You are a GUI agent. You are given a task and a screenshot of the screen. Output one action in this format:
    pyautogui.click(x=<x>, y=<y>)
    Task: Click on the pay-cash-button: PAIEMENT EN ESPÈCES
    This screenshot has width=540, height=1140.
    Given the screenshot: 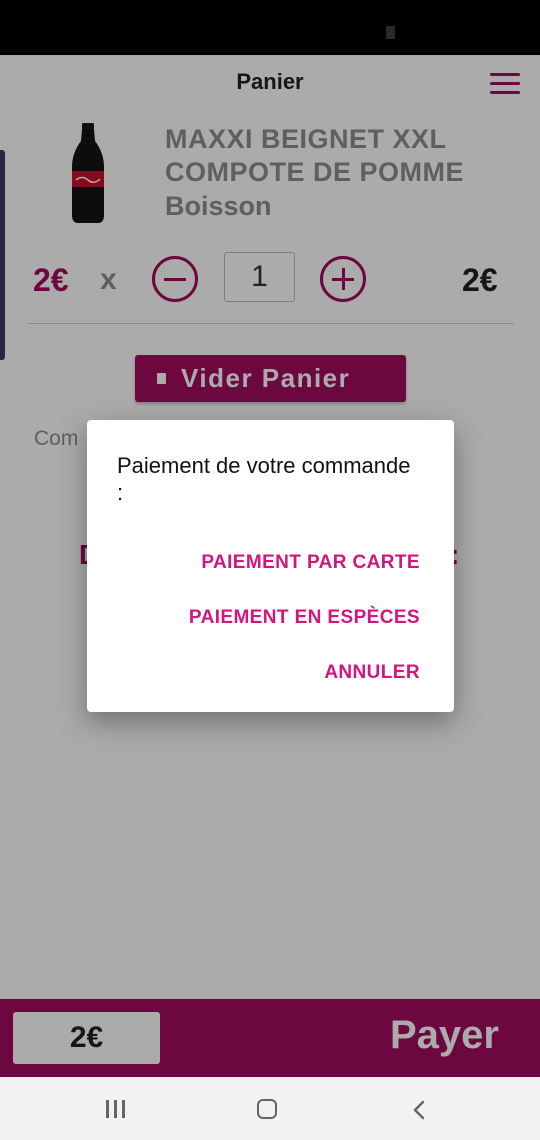 What is the action you would take?
    pyautogui.click(x=304, y=618)
    